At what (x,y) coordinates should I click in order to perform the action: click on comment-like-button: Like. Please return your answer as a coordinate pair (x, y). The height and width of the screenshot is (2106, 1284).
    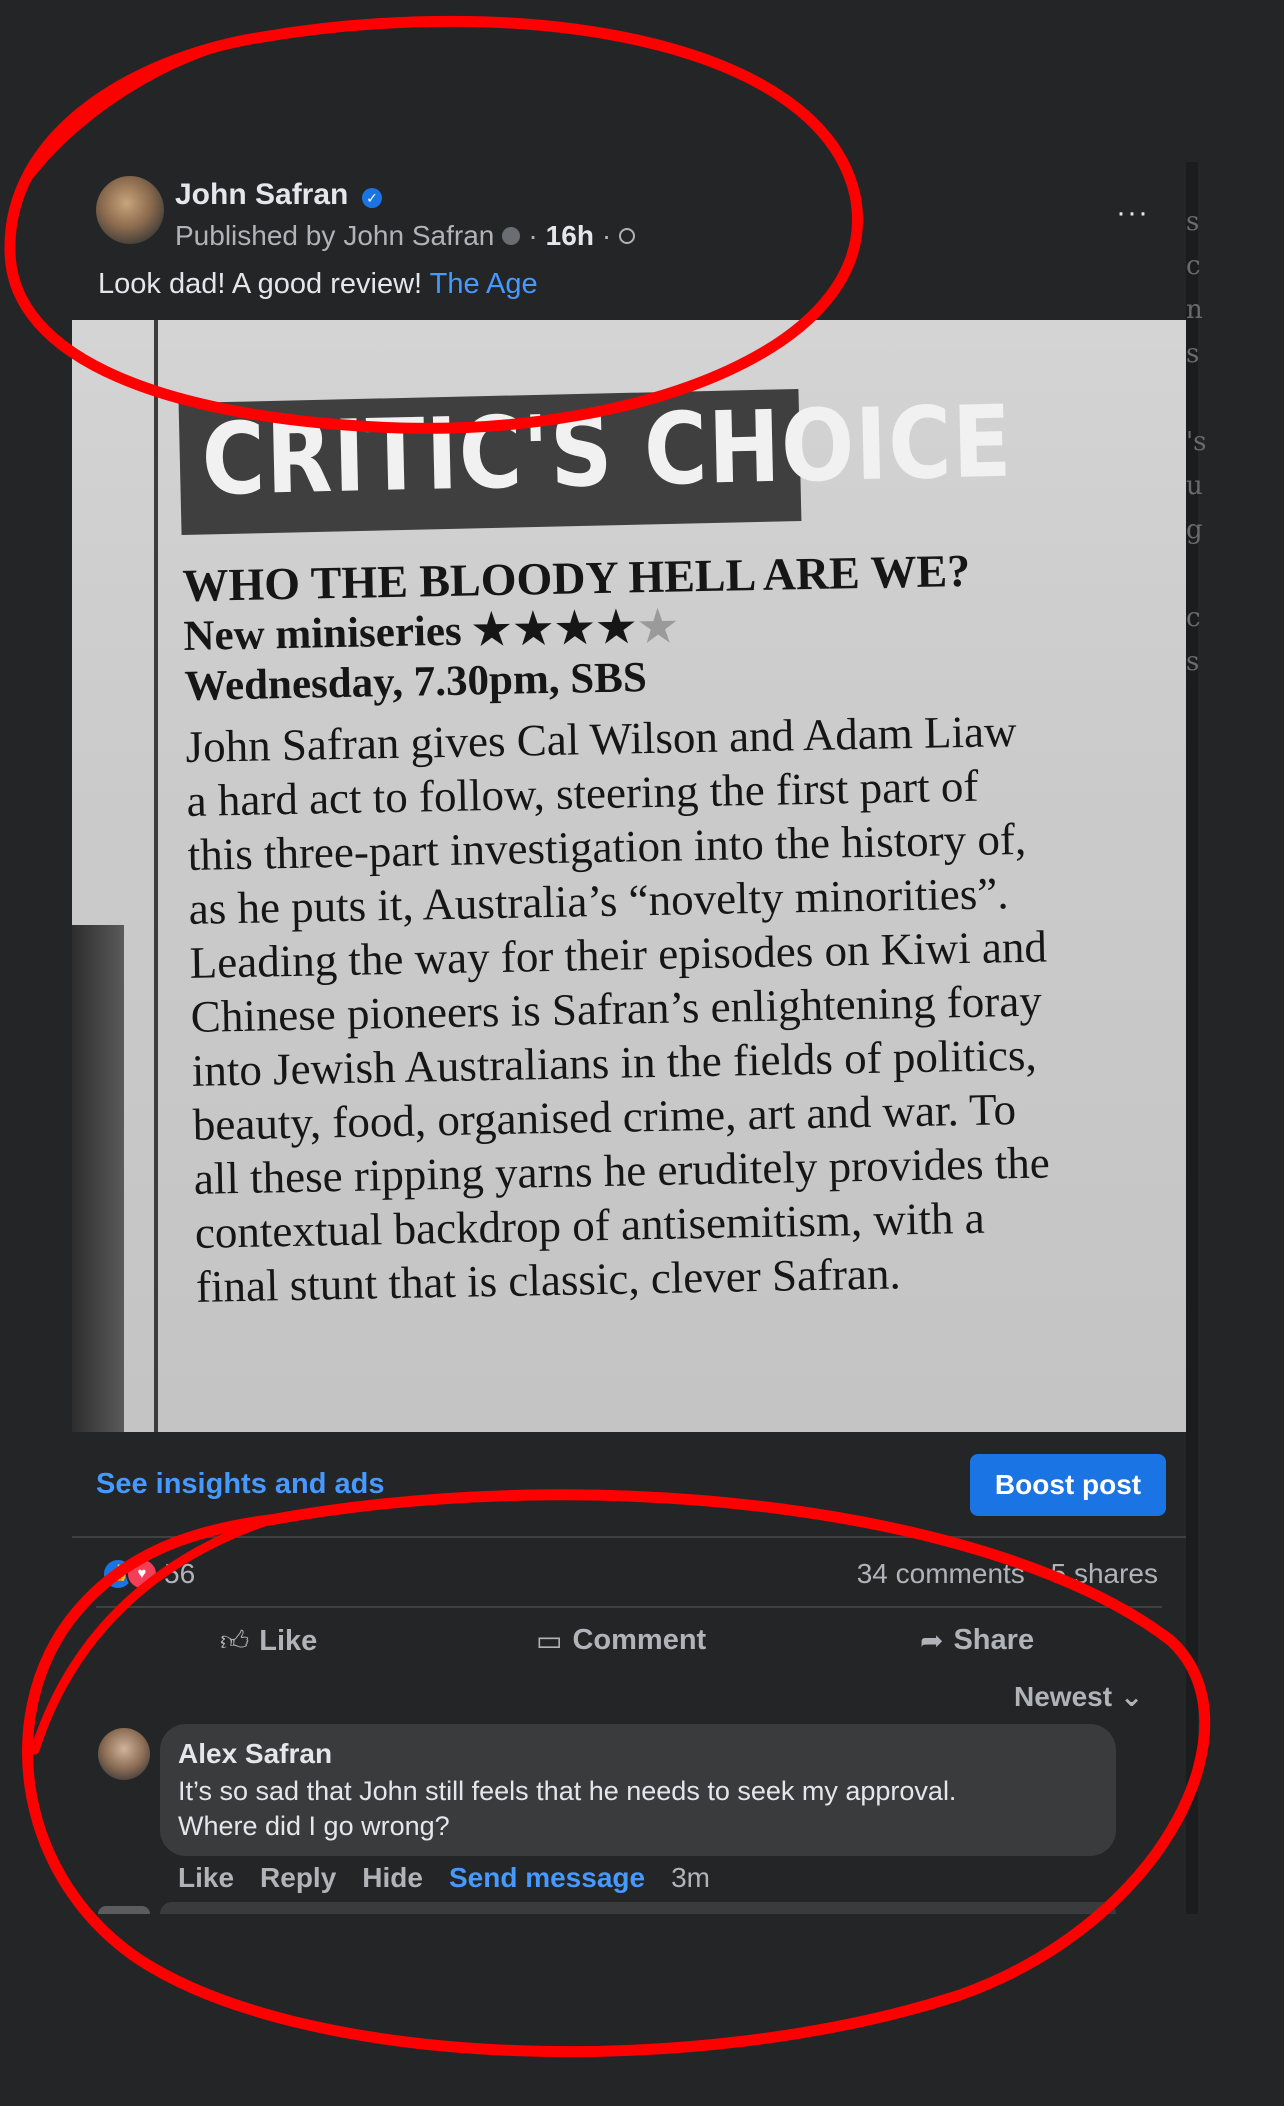
    Looking at the image, I should click on (206, 1878).